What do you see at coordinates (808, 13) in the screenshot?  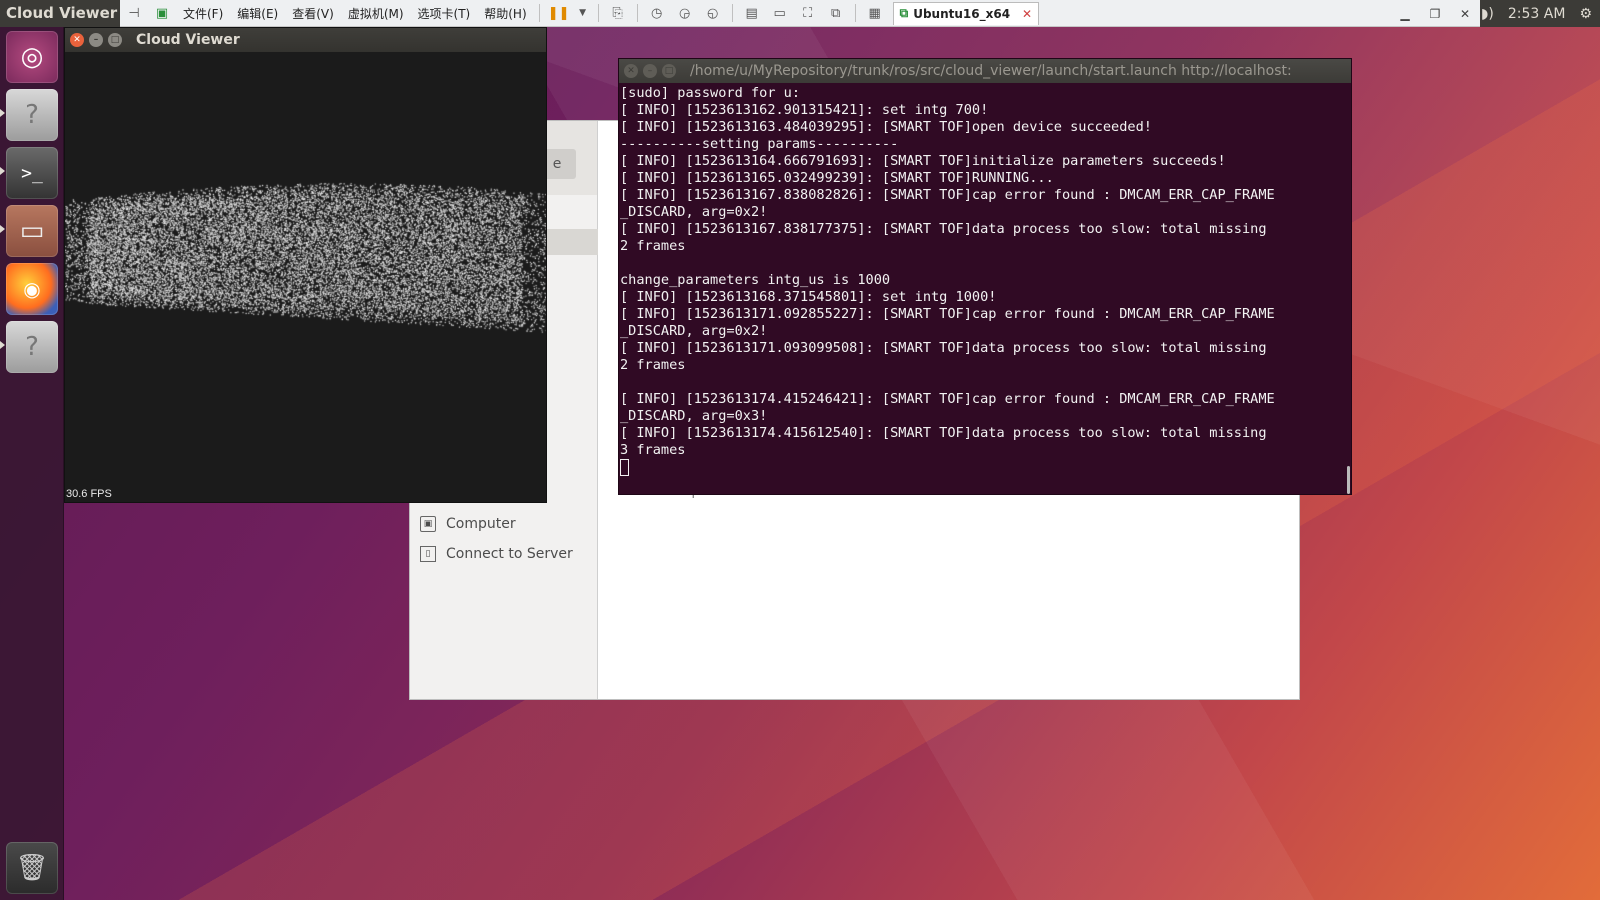 I see `fullscreen-icon: ⛶` at bounding box center [808, 13].